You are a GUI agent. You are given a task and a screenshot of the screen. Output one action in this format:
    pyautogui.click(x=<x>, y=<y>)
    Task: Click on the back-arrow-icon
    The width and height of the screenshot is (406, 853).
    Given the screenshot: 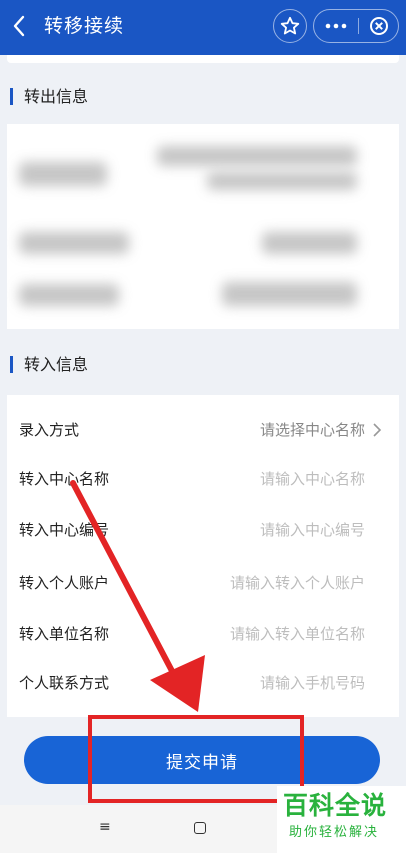 What is the action you would take?
    pyautogui.click(x=19, y=26)
    